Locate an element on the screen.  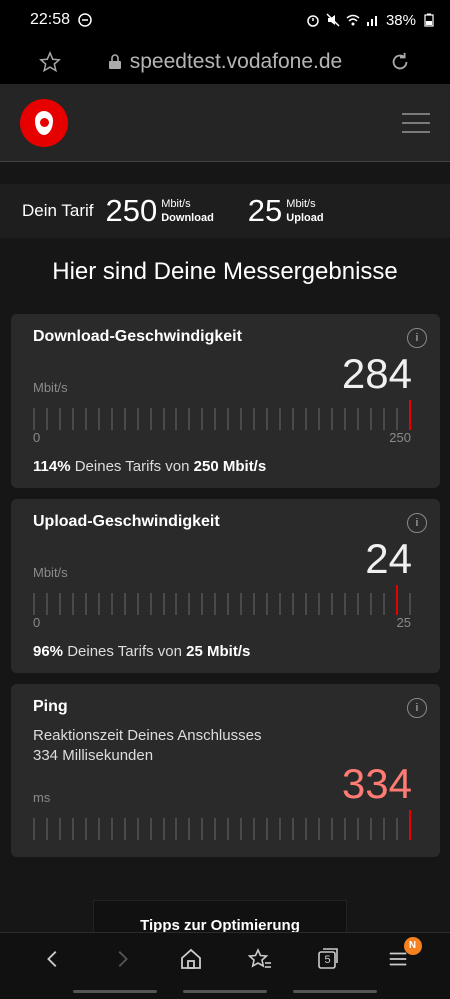
notification-badge: N is located at coordinates (412, 945).